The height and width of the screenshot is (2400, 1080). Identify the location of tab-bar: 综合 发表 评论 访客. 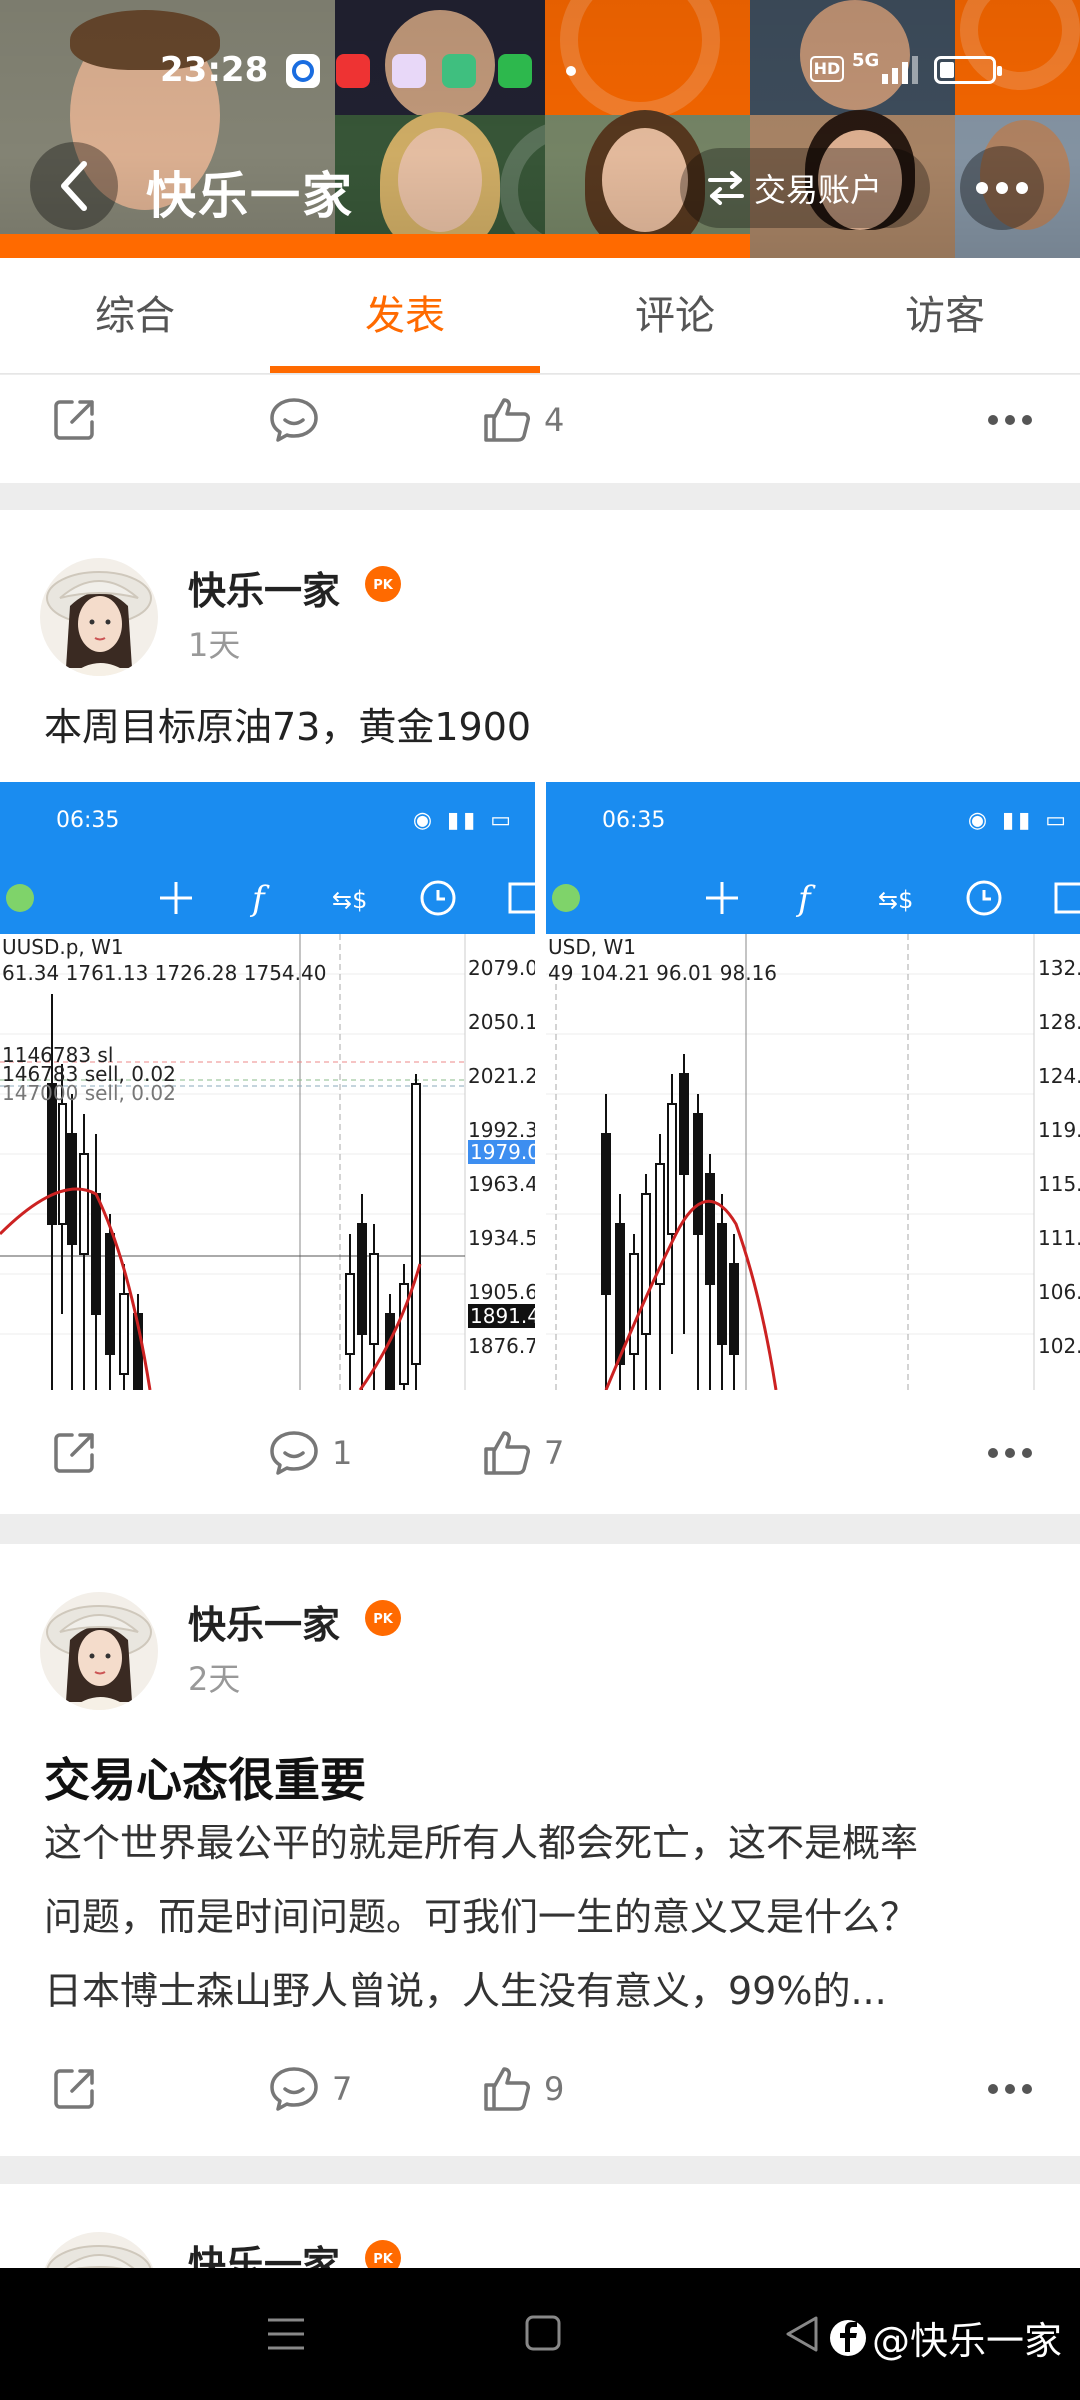
(540, 316).